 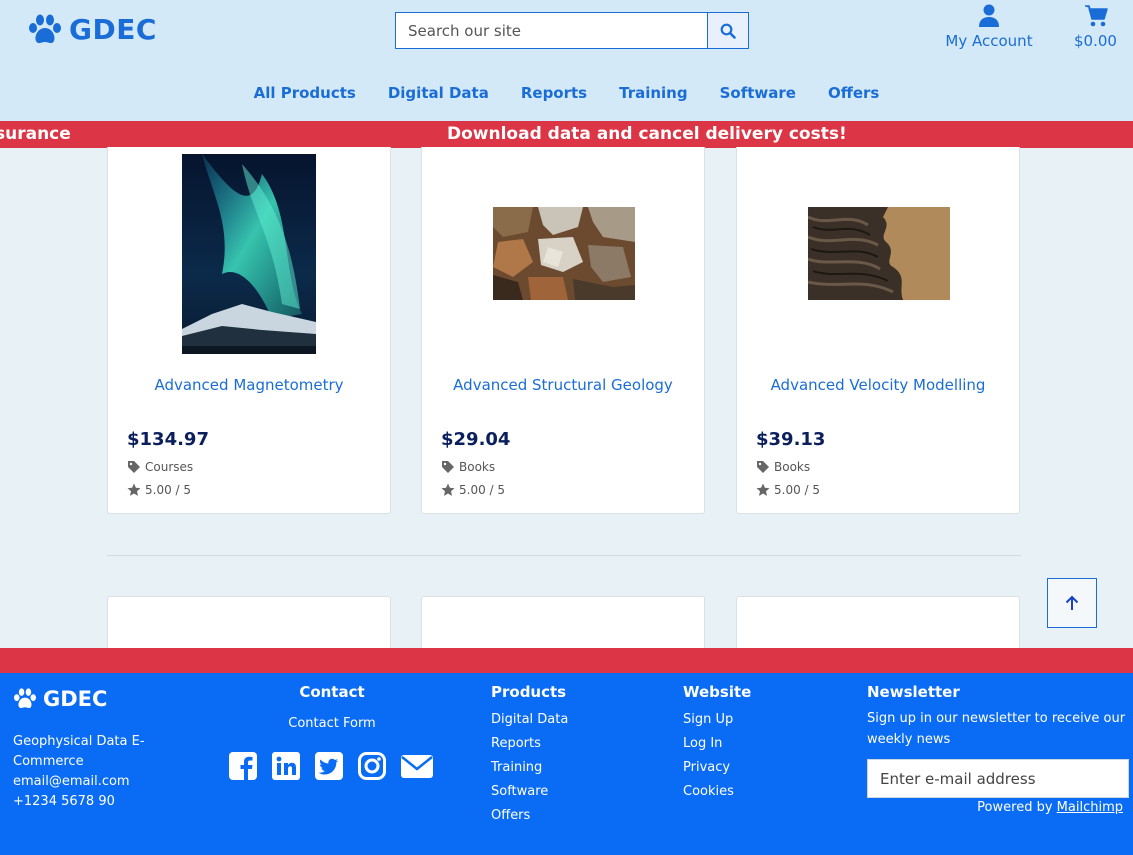 What do you see at coordinates (438, 93) in the screenshot?
I see `nav-digital-data: Digital Data` at bounding box center [438, 93].